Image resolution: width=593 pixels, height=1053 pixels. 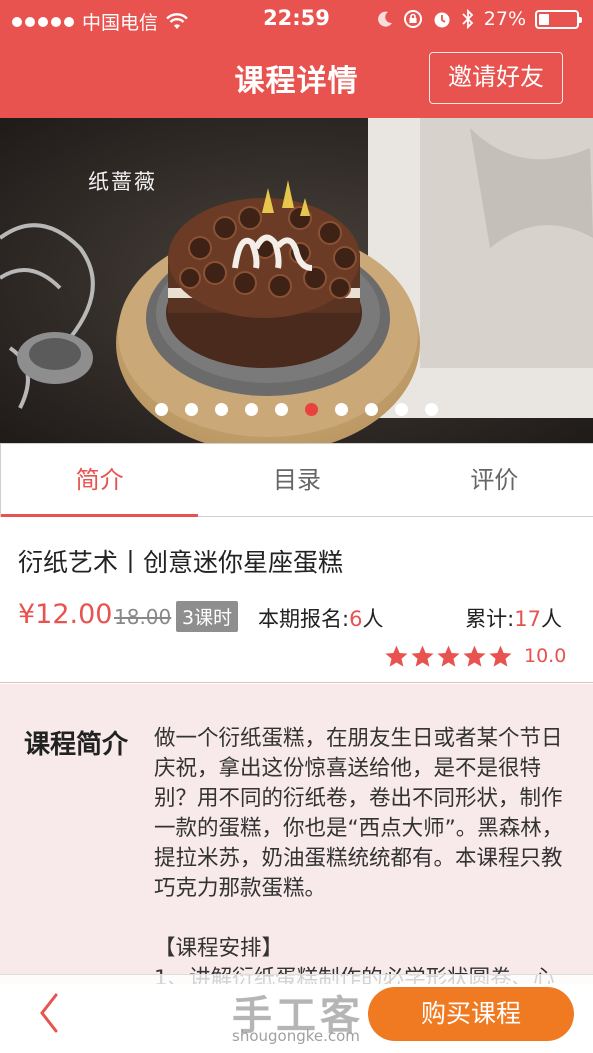 I want to click on total-count: 累计:17人, so click(x=513, y=618).